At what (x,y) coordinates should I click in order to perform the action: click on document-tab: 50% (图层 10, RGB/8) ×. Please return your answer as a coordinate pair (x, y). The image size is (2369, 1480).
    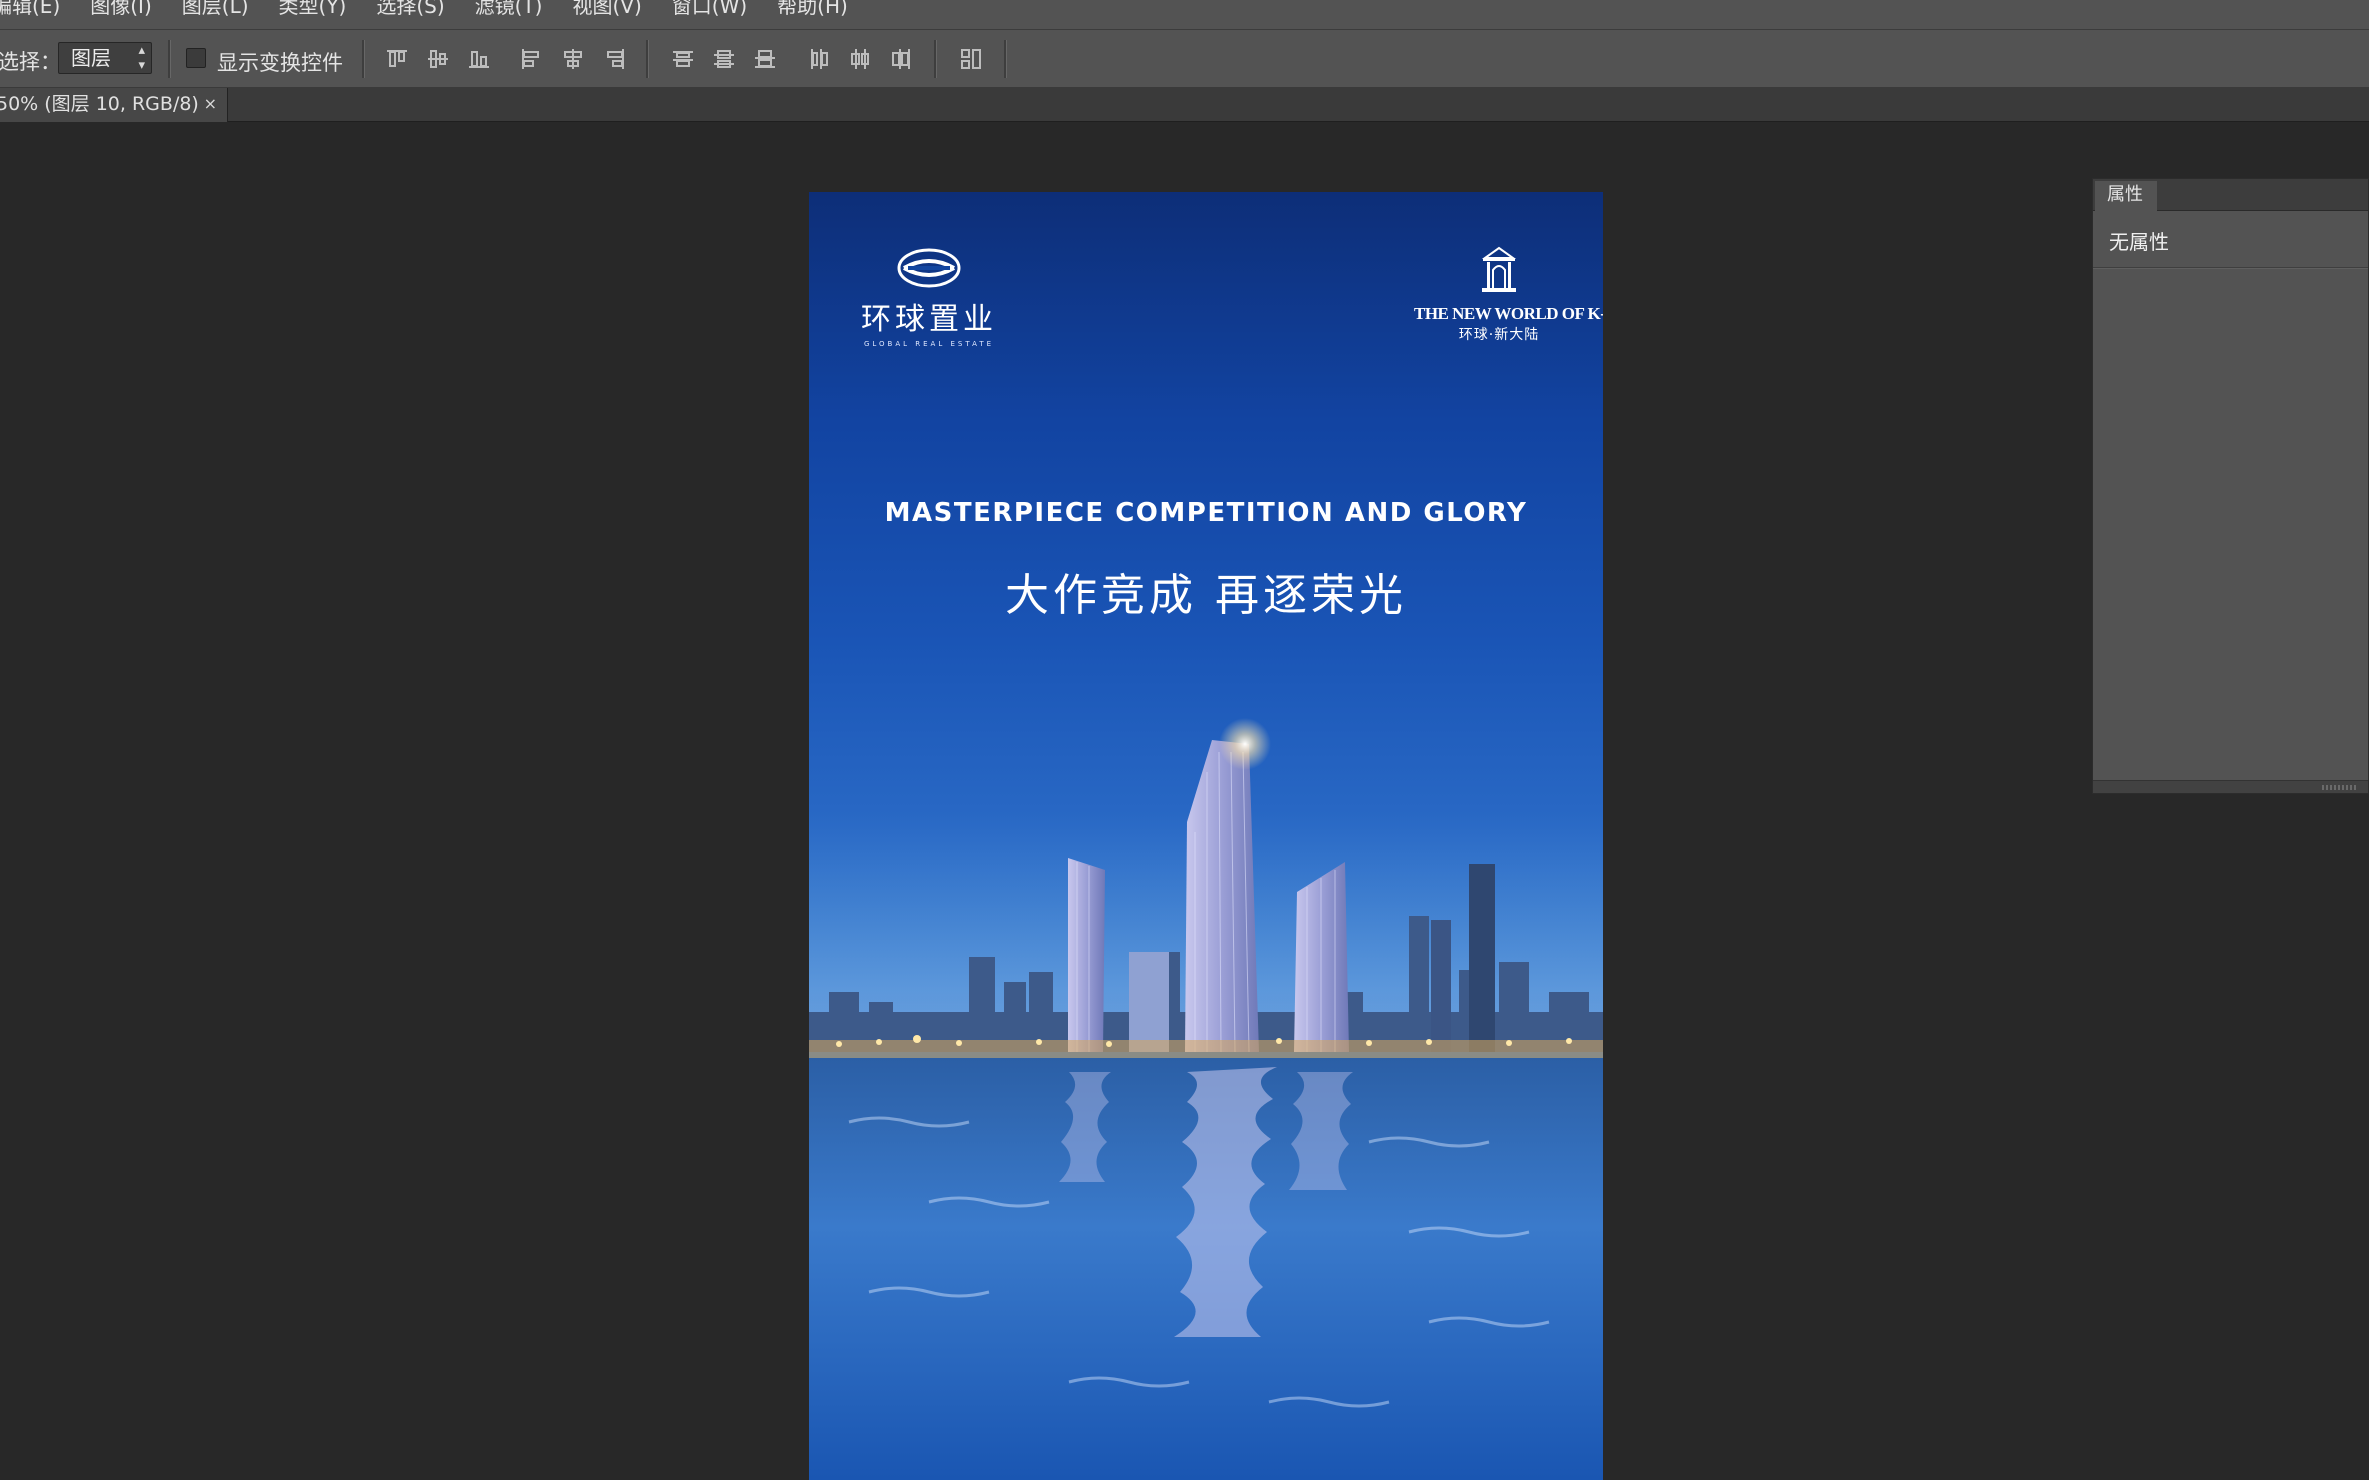
    Looking at the image, I should click on (114, 105).